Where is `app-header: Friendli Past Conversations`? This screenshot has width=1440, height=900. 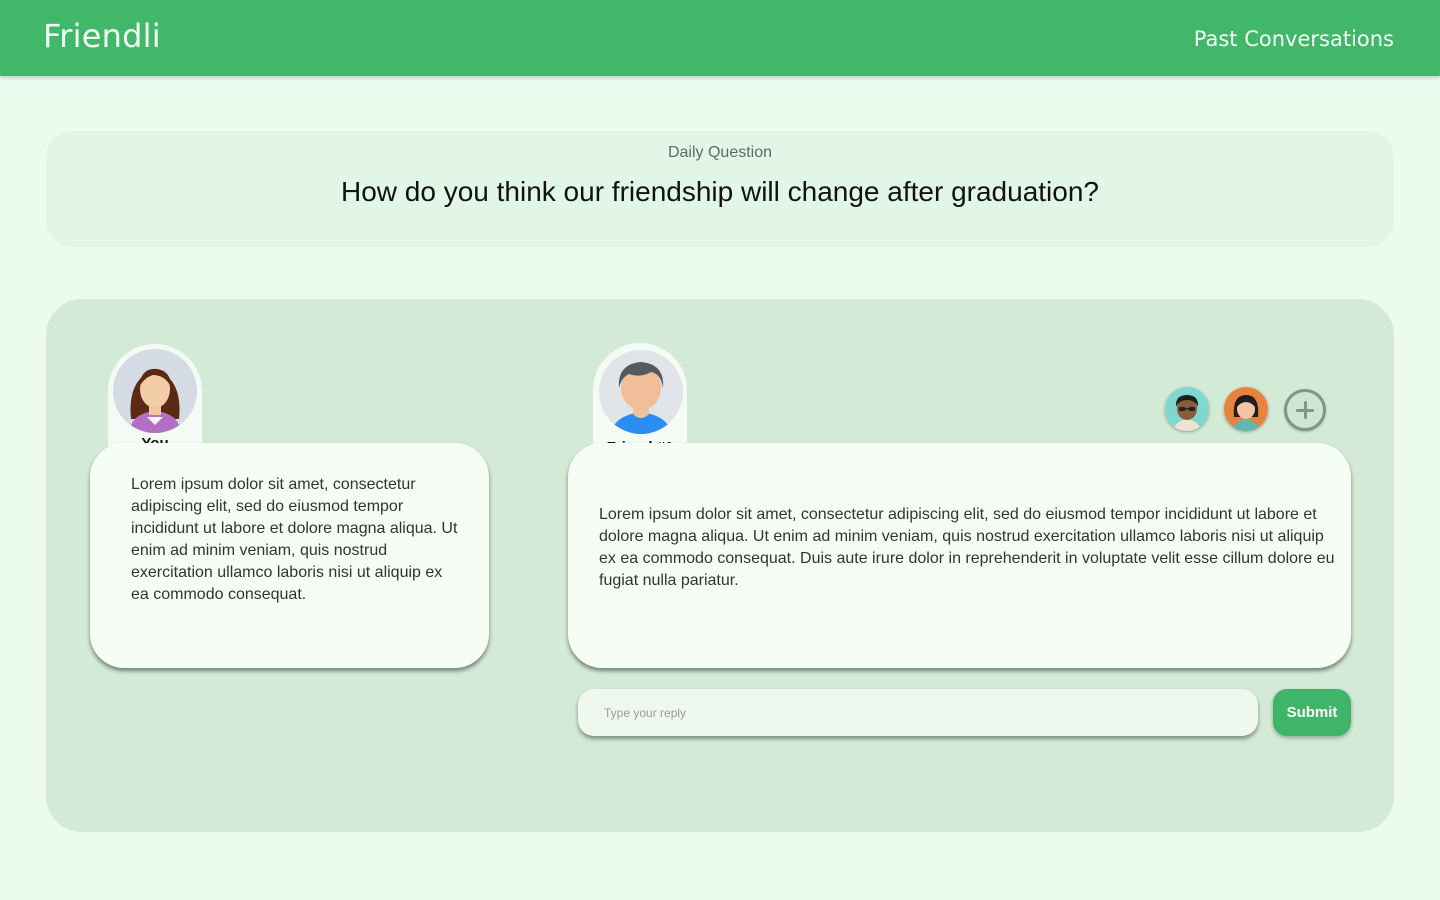 app-header: Friendli Past Conversations is located at coordinates (720, 38).